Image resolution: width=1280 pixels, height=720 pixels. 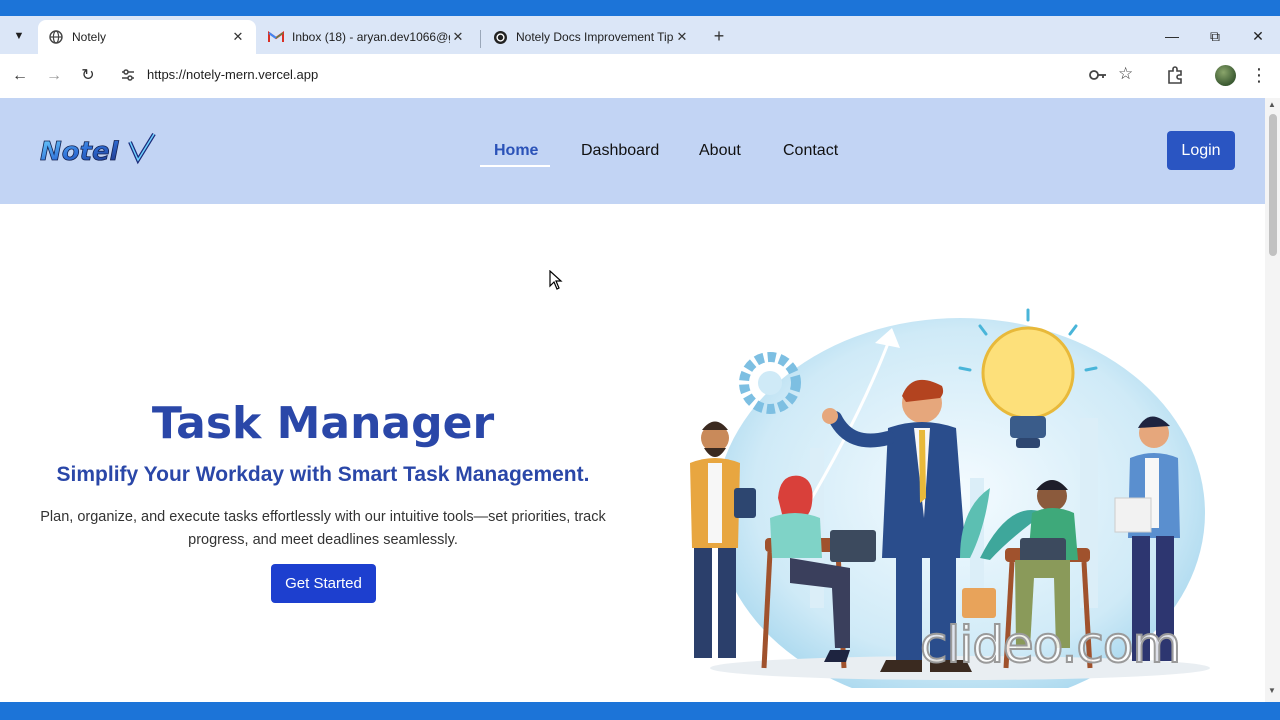 I want to click on mouse-cursor-icon, so click(x=556, y=280).